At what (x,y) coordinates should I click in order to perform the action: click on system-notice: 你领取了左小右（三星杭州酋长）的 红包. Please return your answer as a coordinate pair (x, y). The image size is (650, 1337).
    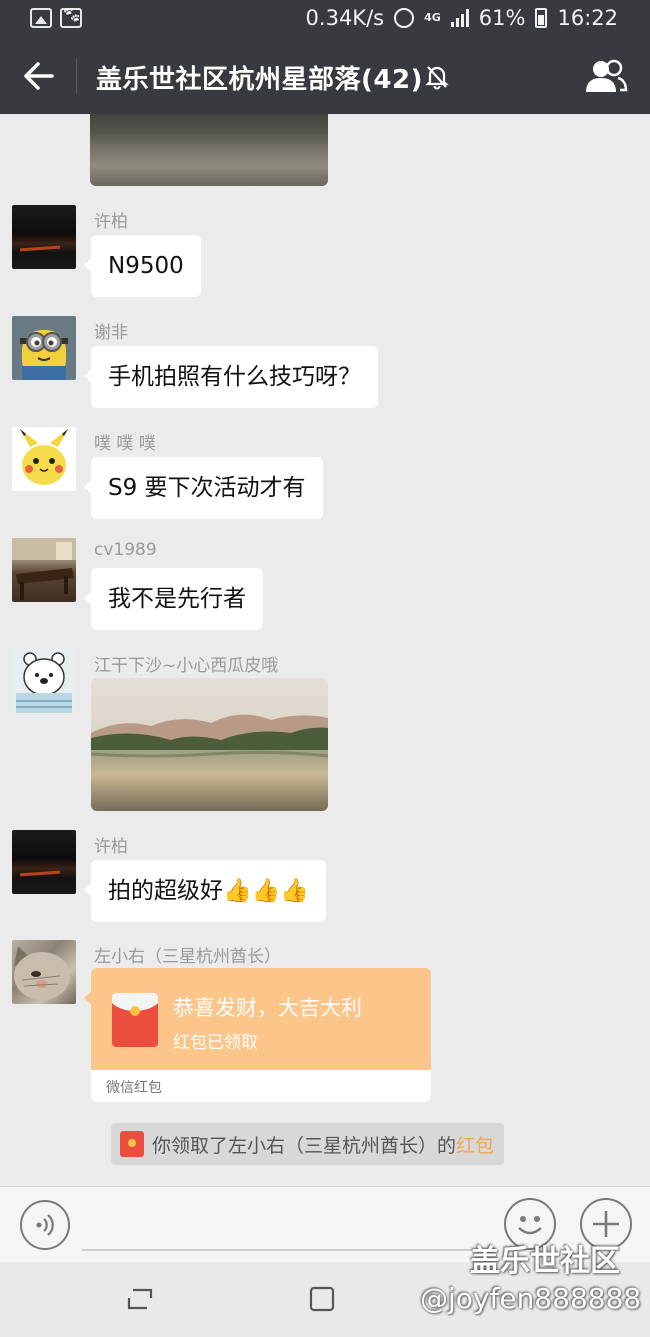
    Looking at the image, I should click on (308, 1144).